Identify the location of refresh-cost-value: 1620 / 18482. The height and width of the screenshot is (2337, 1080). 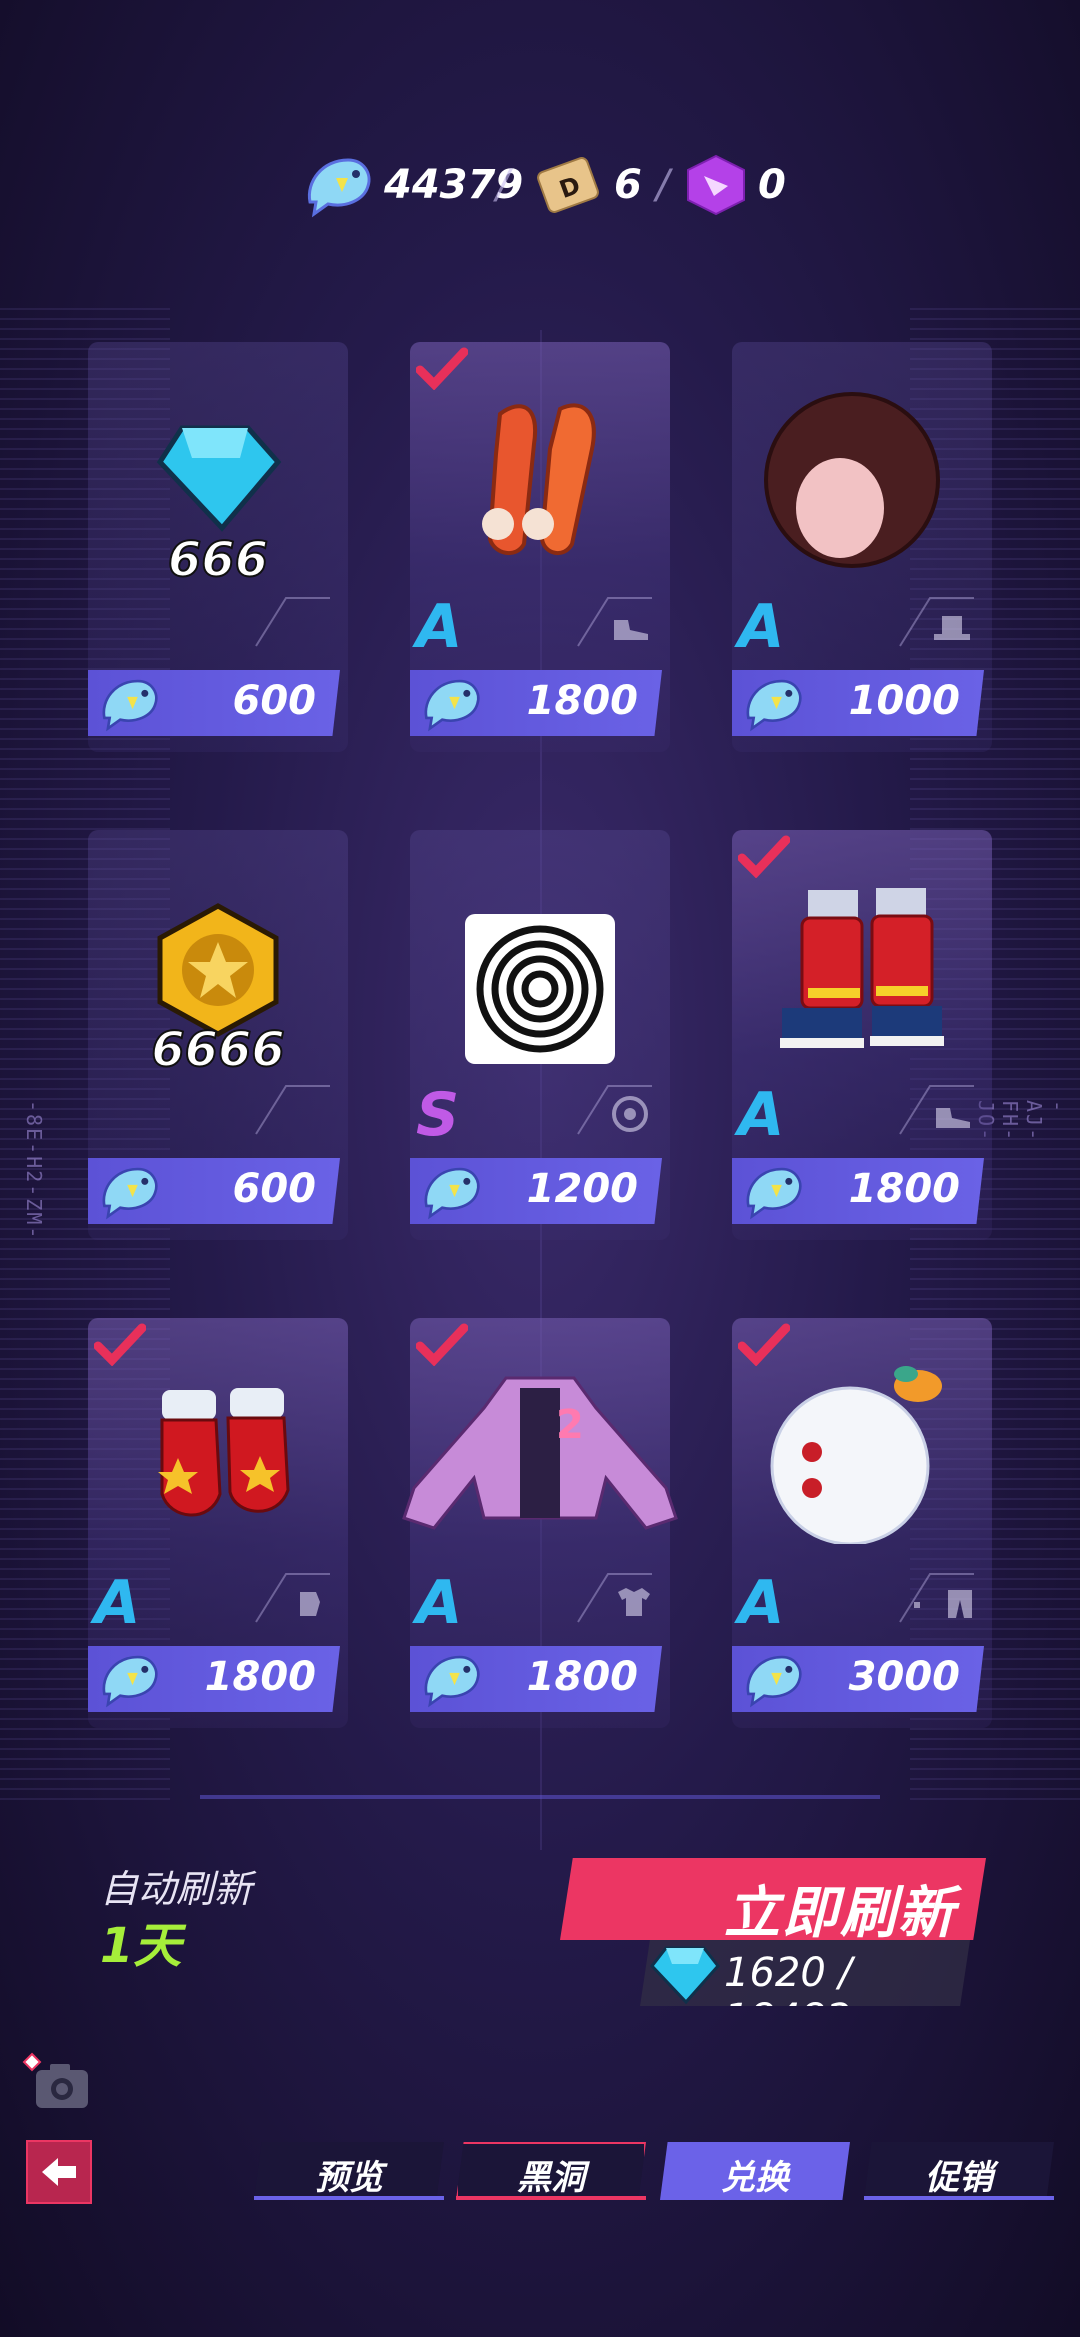
(788, 1996).